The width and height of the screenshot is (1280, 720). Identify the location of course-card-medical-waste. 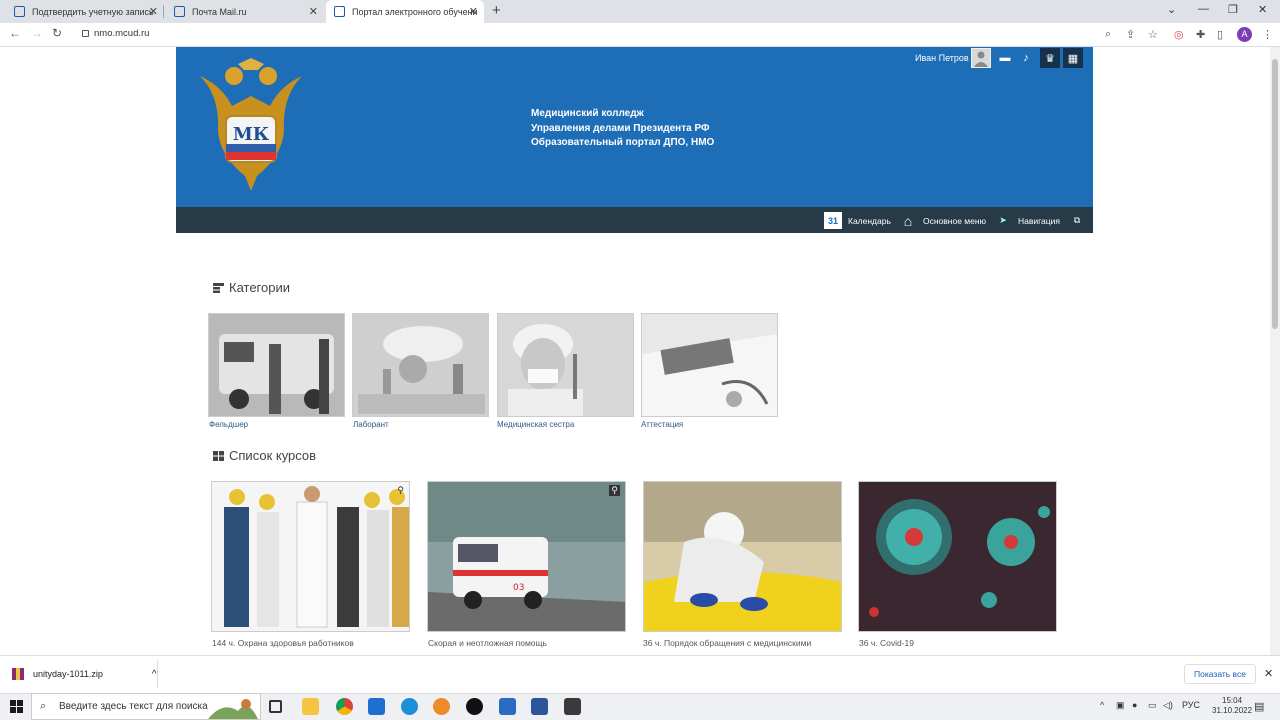
(742, 556).